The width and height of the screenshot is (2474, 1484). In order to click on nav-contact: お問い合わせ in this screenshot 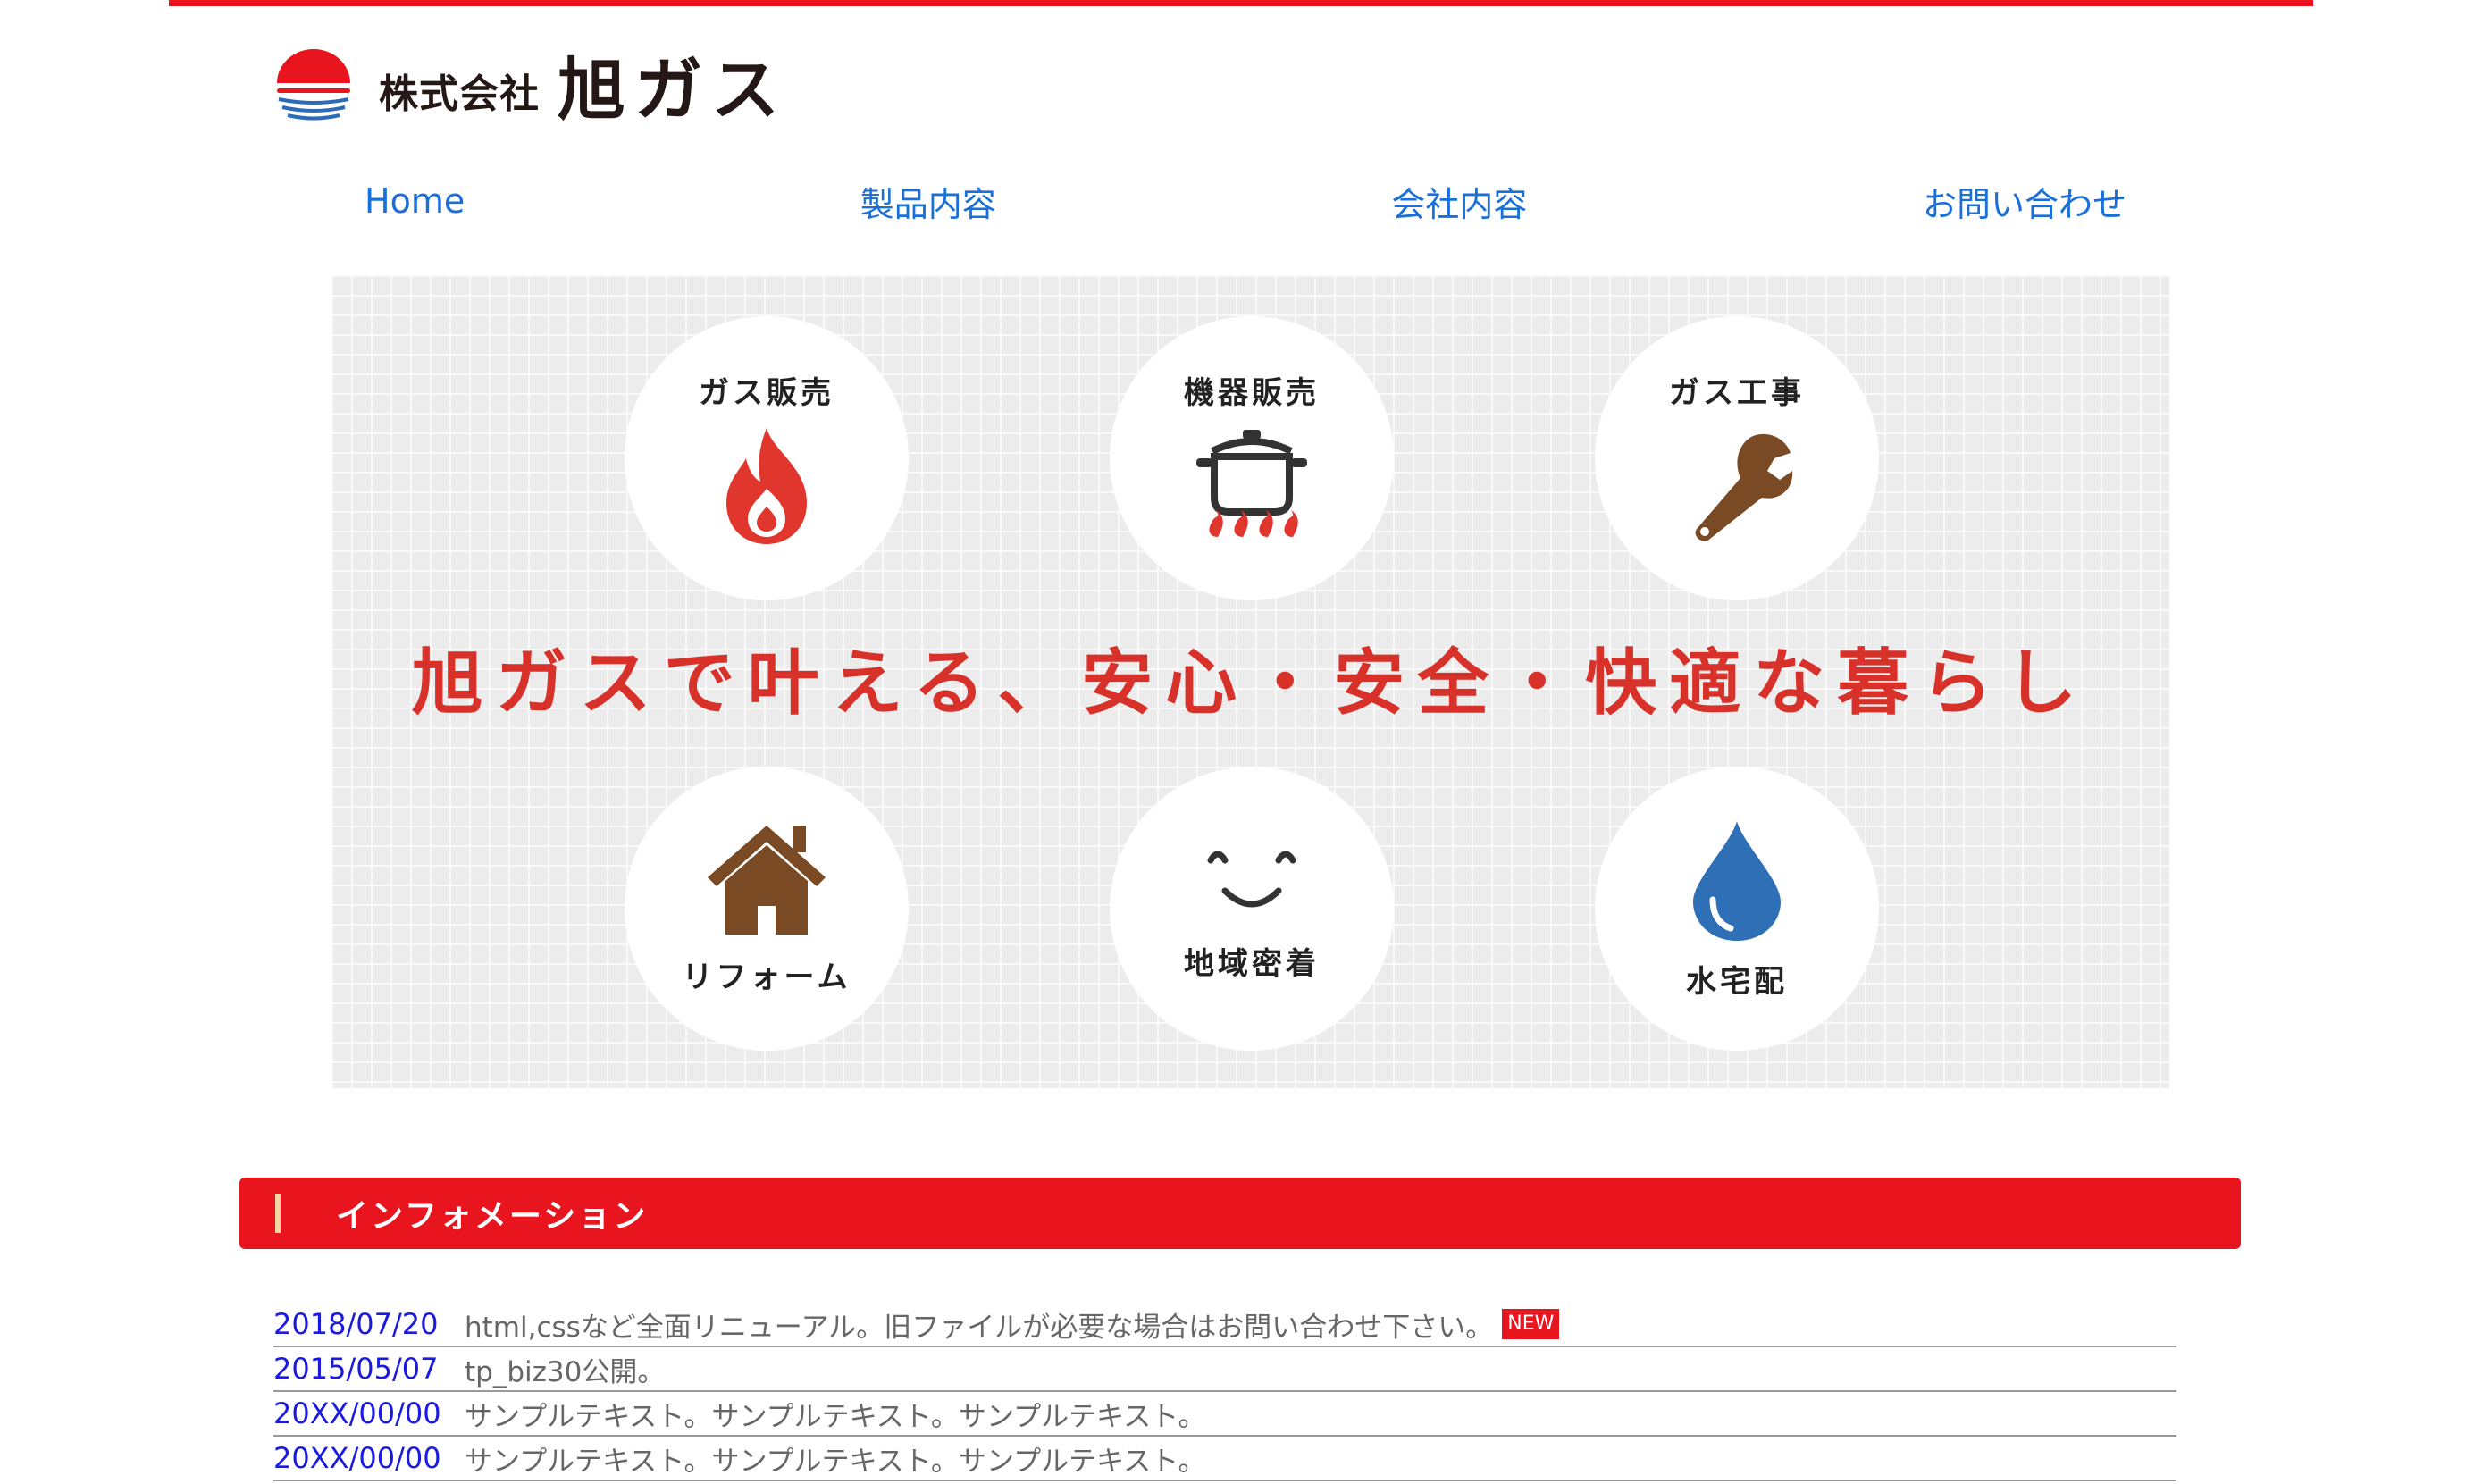, I will do `click(2024, 202)`.